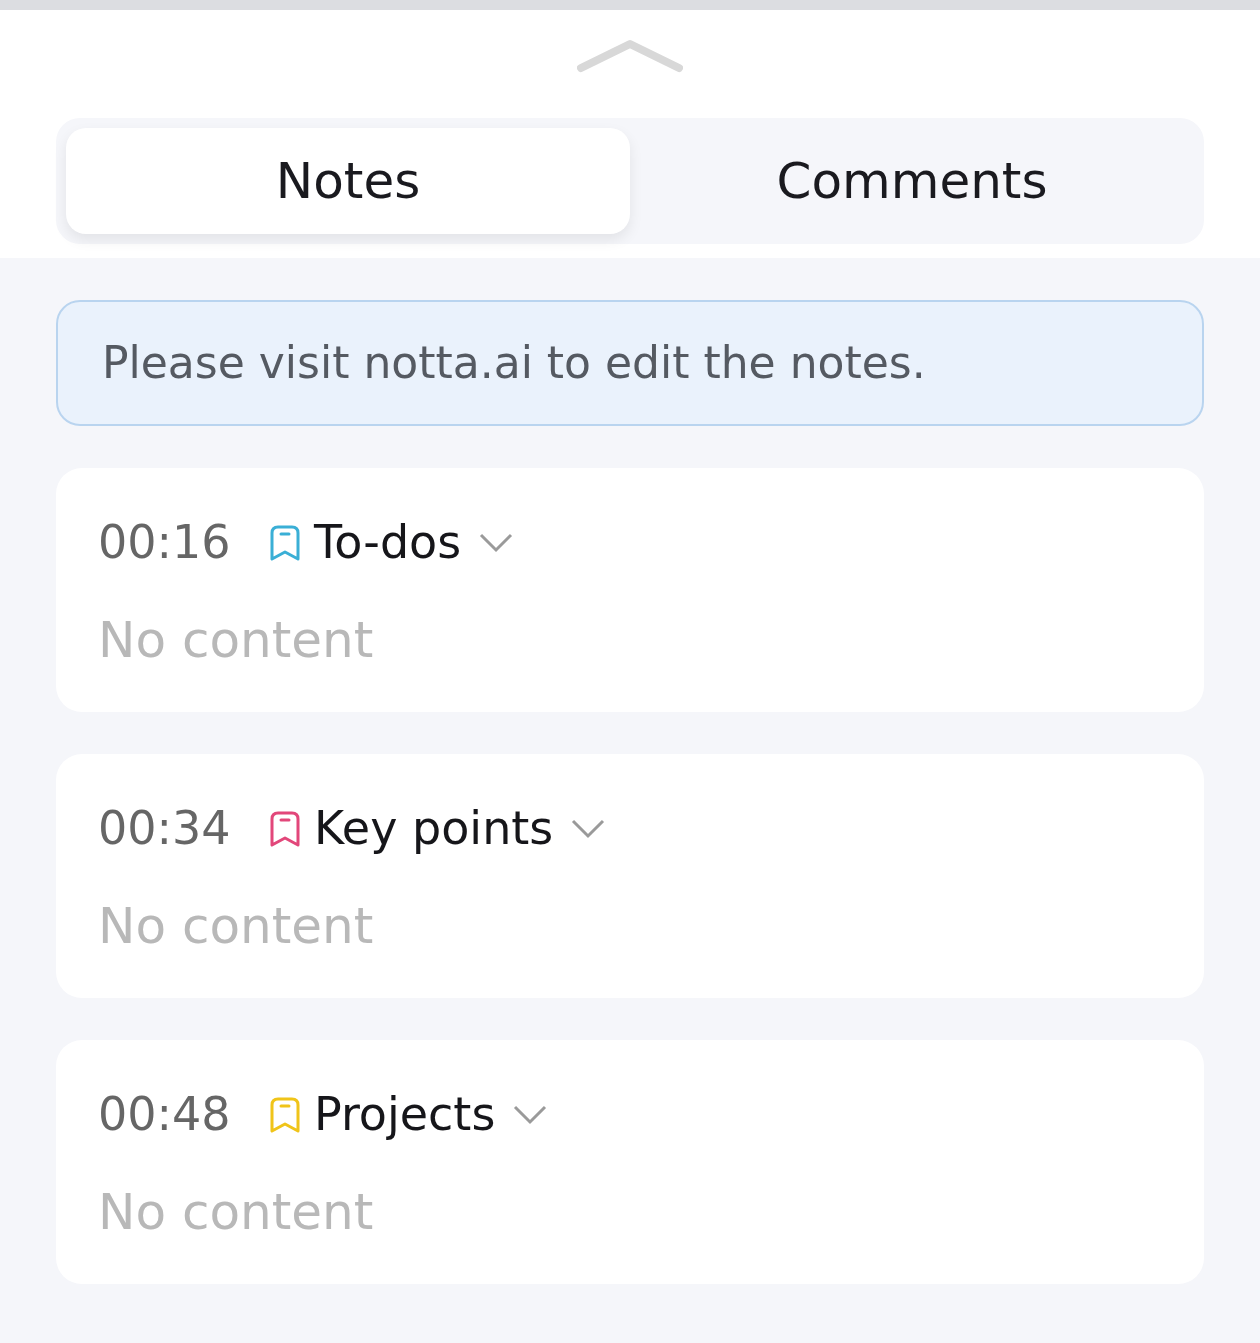 The height and width of the screenshot is (1343, 1260). I want to click on tag-dropdown: To-dos, so click(388, 542).